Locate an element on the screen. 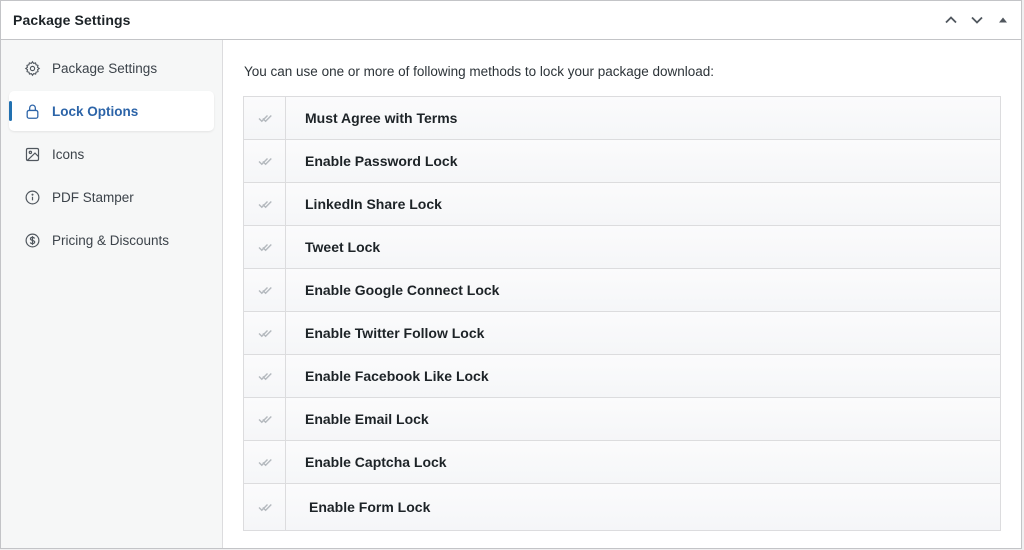 The width and height of the screenshot is (1024, 550). lock-option-label: Enable Email Lock is located at coordinates (367, 419).